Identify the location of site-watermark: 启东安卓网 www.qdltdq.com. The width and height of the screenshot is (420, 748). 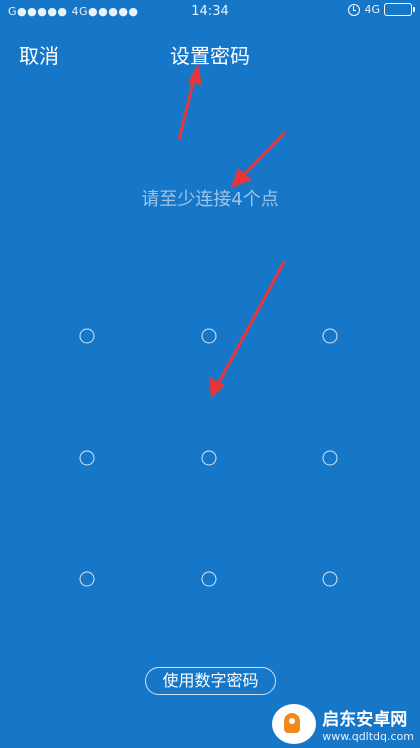
(343, 724).